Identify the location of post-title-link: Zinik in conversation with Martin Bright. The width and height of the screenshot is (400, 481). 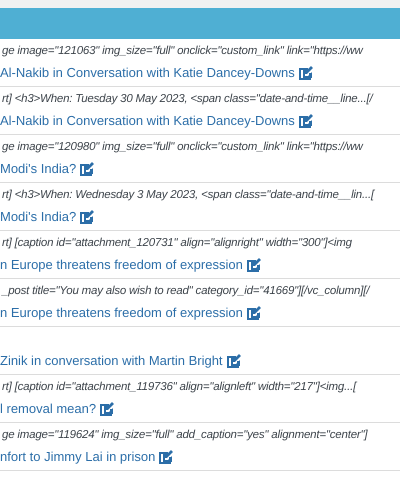
(111, 360).